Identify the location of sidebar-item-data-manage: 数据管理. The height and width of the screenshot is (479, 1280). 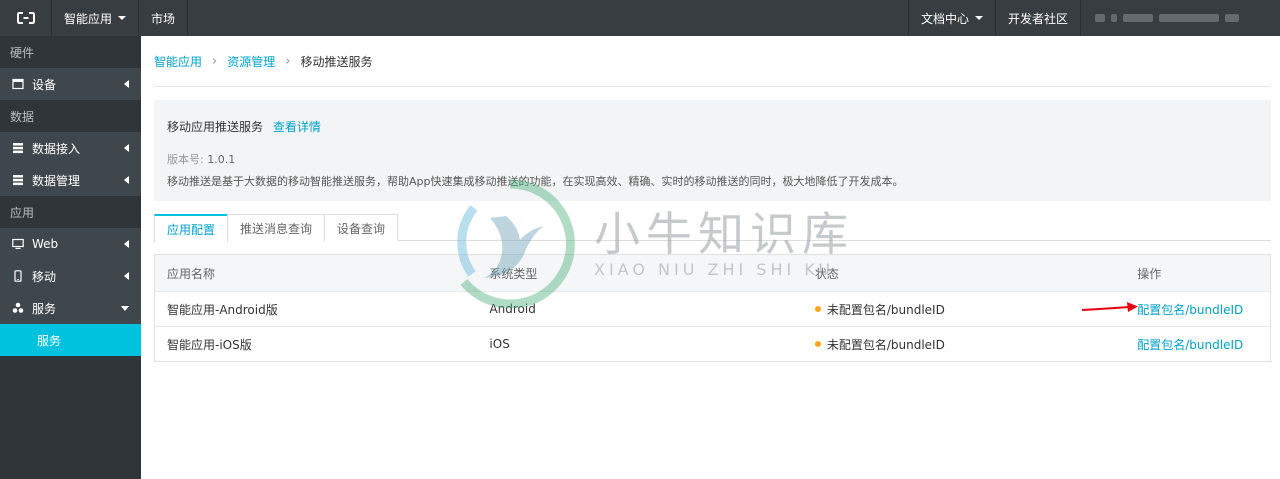
(70, 180).